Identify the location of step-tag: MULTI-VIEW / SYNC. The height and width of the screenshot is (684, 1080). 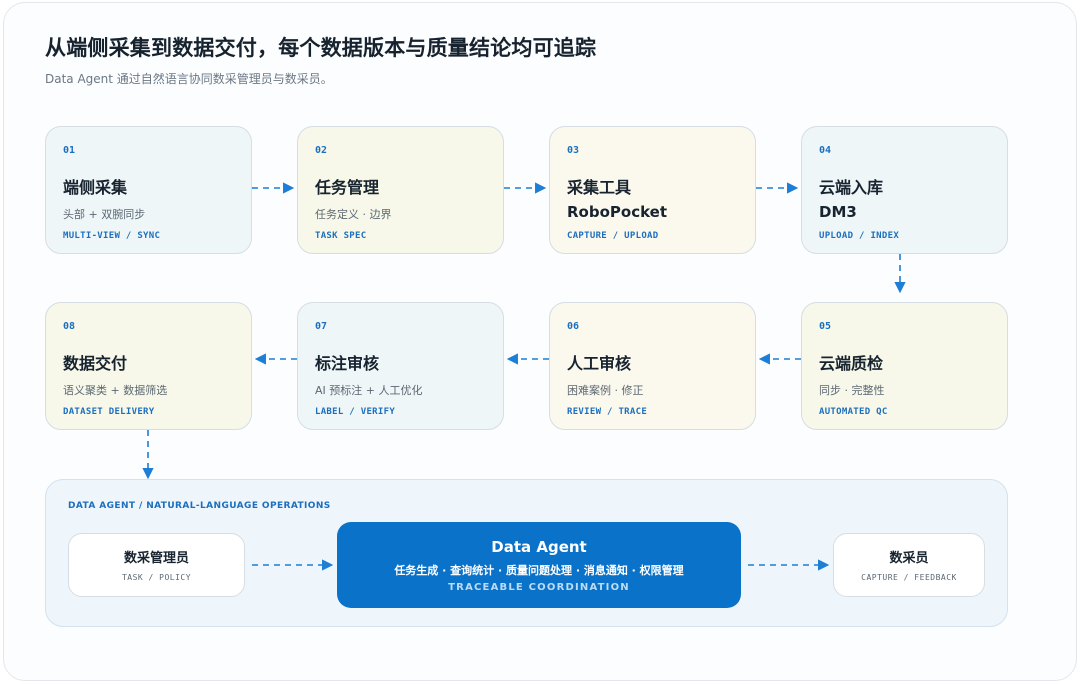
(112, 236).